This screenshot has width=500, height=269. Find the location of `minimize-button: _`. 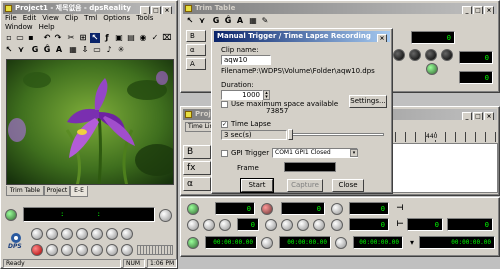

minimize-button: _ is located at coordinates (145, 10).